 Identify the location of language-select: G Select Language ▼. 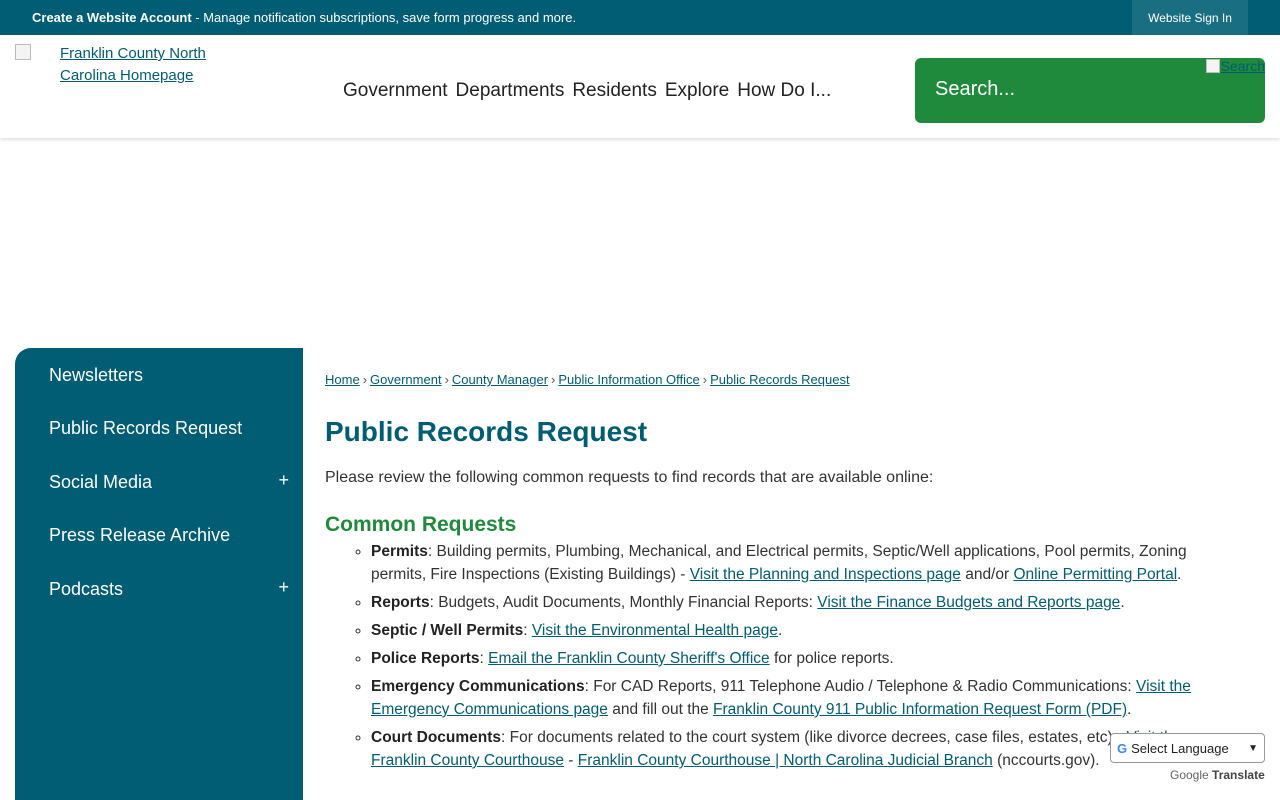
(1187, 748).